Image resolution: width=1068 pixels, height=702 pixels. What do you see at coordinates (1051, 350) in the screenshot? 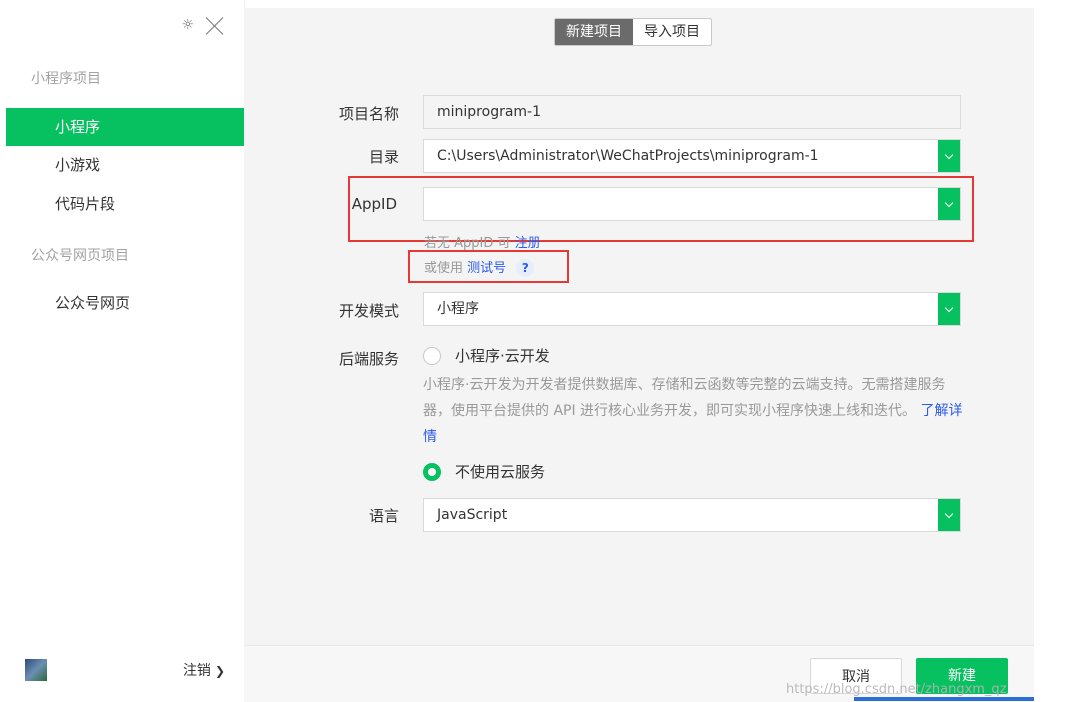
I see `window-gutter` at bounding box center [1051, 350].